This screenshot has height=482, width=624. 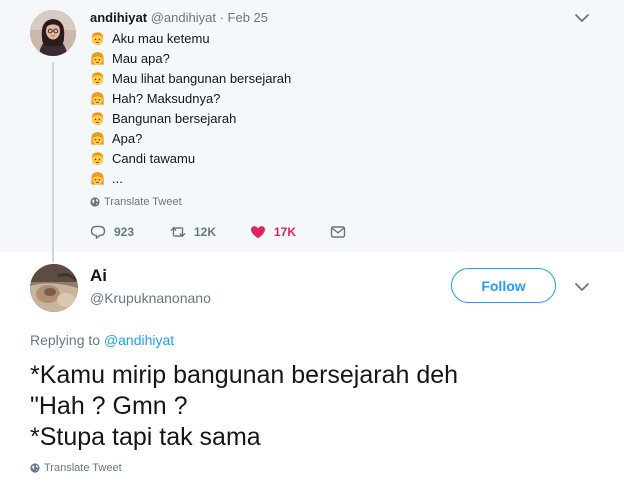 I want to click on retweet-button: 12K, so click(x=193, y=232).